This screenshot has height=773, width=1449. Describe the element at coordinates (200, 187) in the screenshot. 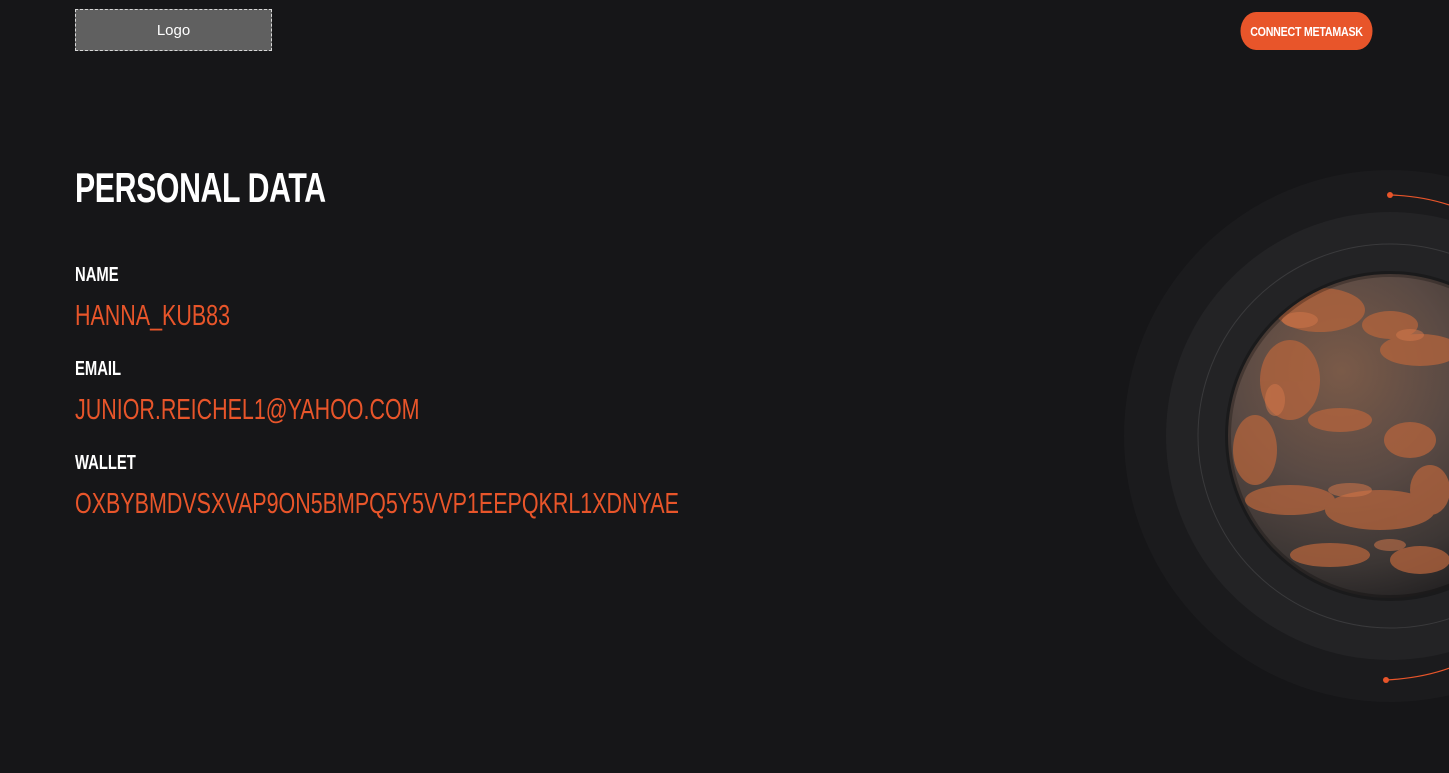

I see `page-title: PERSONAL DATA` at that location.